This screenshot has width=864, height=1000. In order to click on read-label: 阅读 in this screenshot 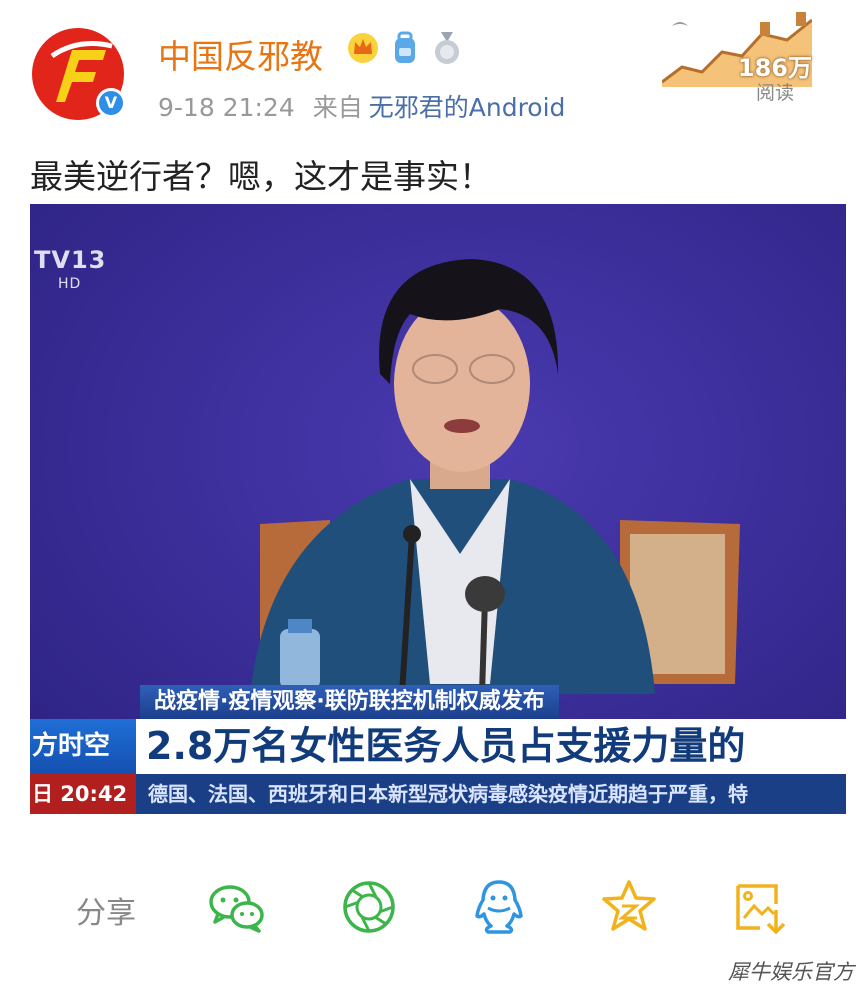, I will do `click(774, 93)`.